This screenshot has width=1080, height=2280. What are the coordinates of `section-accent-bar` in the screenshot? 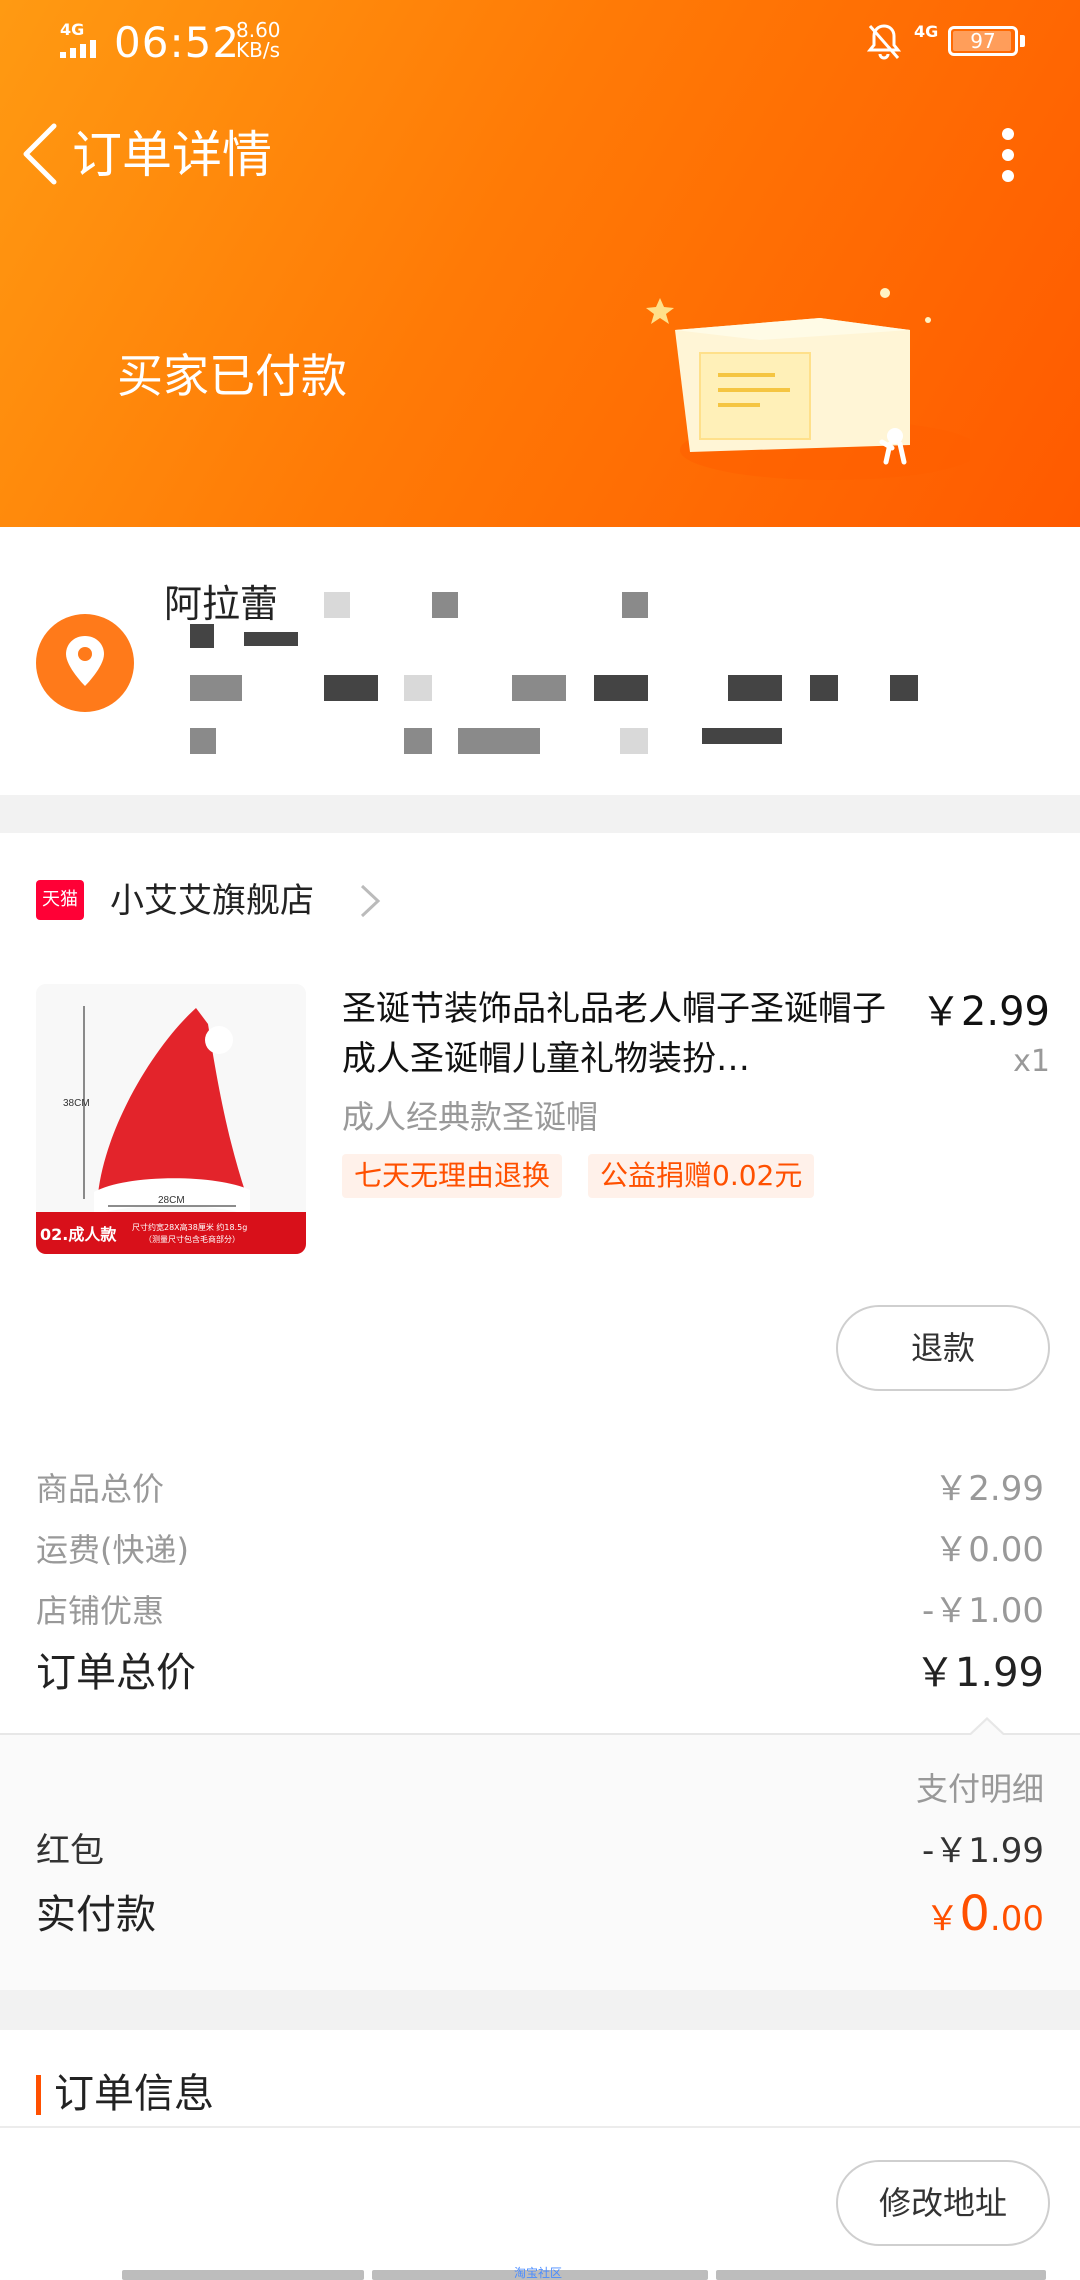 It's located at (38, 2095).